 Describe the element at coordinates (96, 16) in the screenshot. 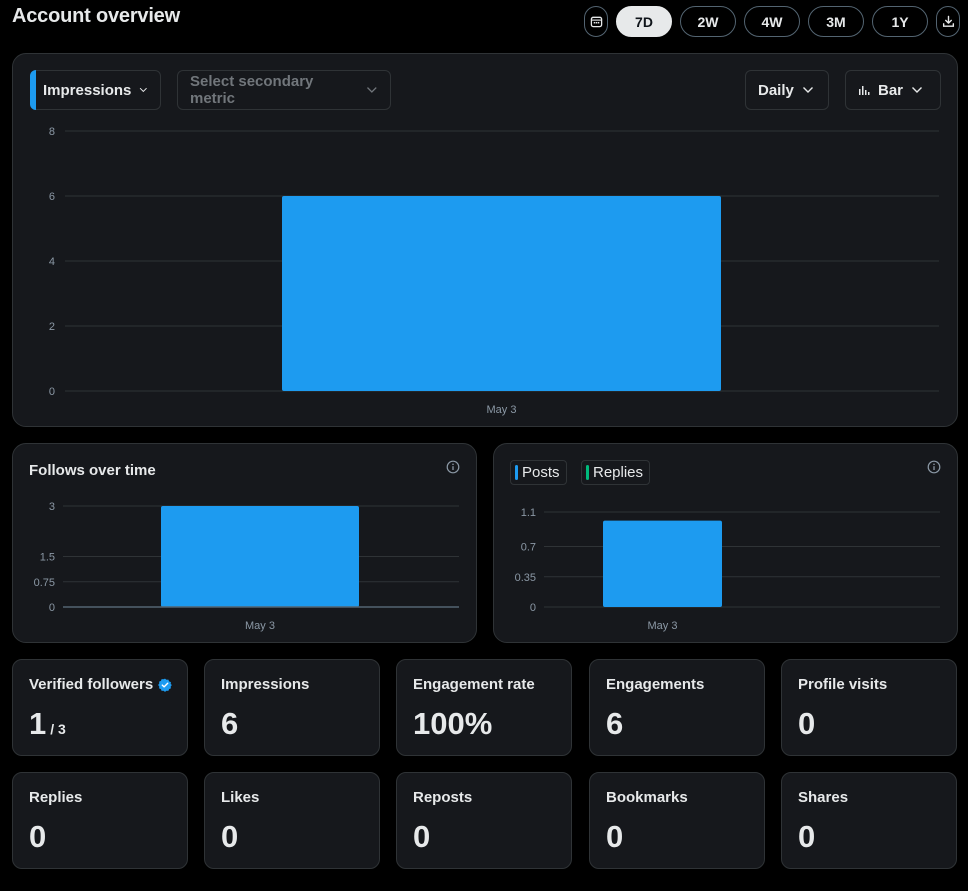

I see `page-title: Account overview` at that location.